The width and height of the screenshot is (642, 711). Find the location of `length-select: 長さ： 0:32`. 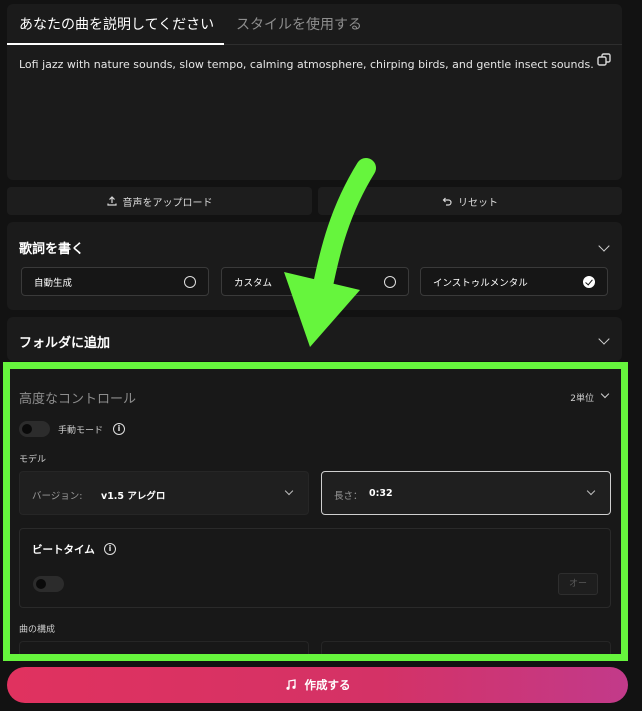

length-select: 長さ： 0:32 is located at coordinates (466, 493).